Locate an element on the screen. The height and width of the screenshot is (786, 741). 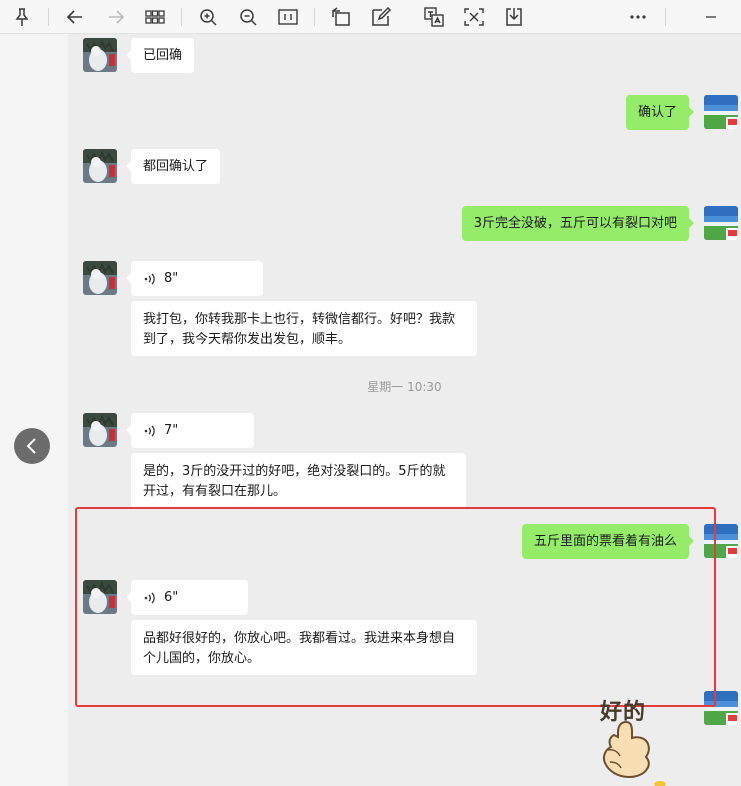
sticker-text: 好的 is located at coordinates (623, 712).